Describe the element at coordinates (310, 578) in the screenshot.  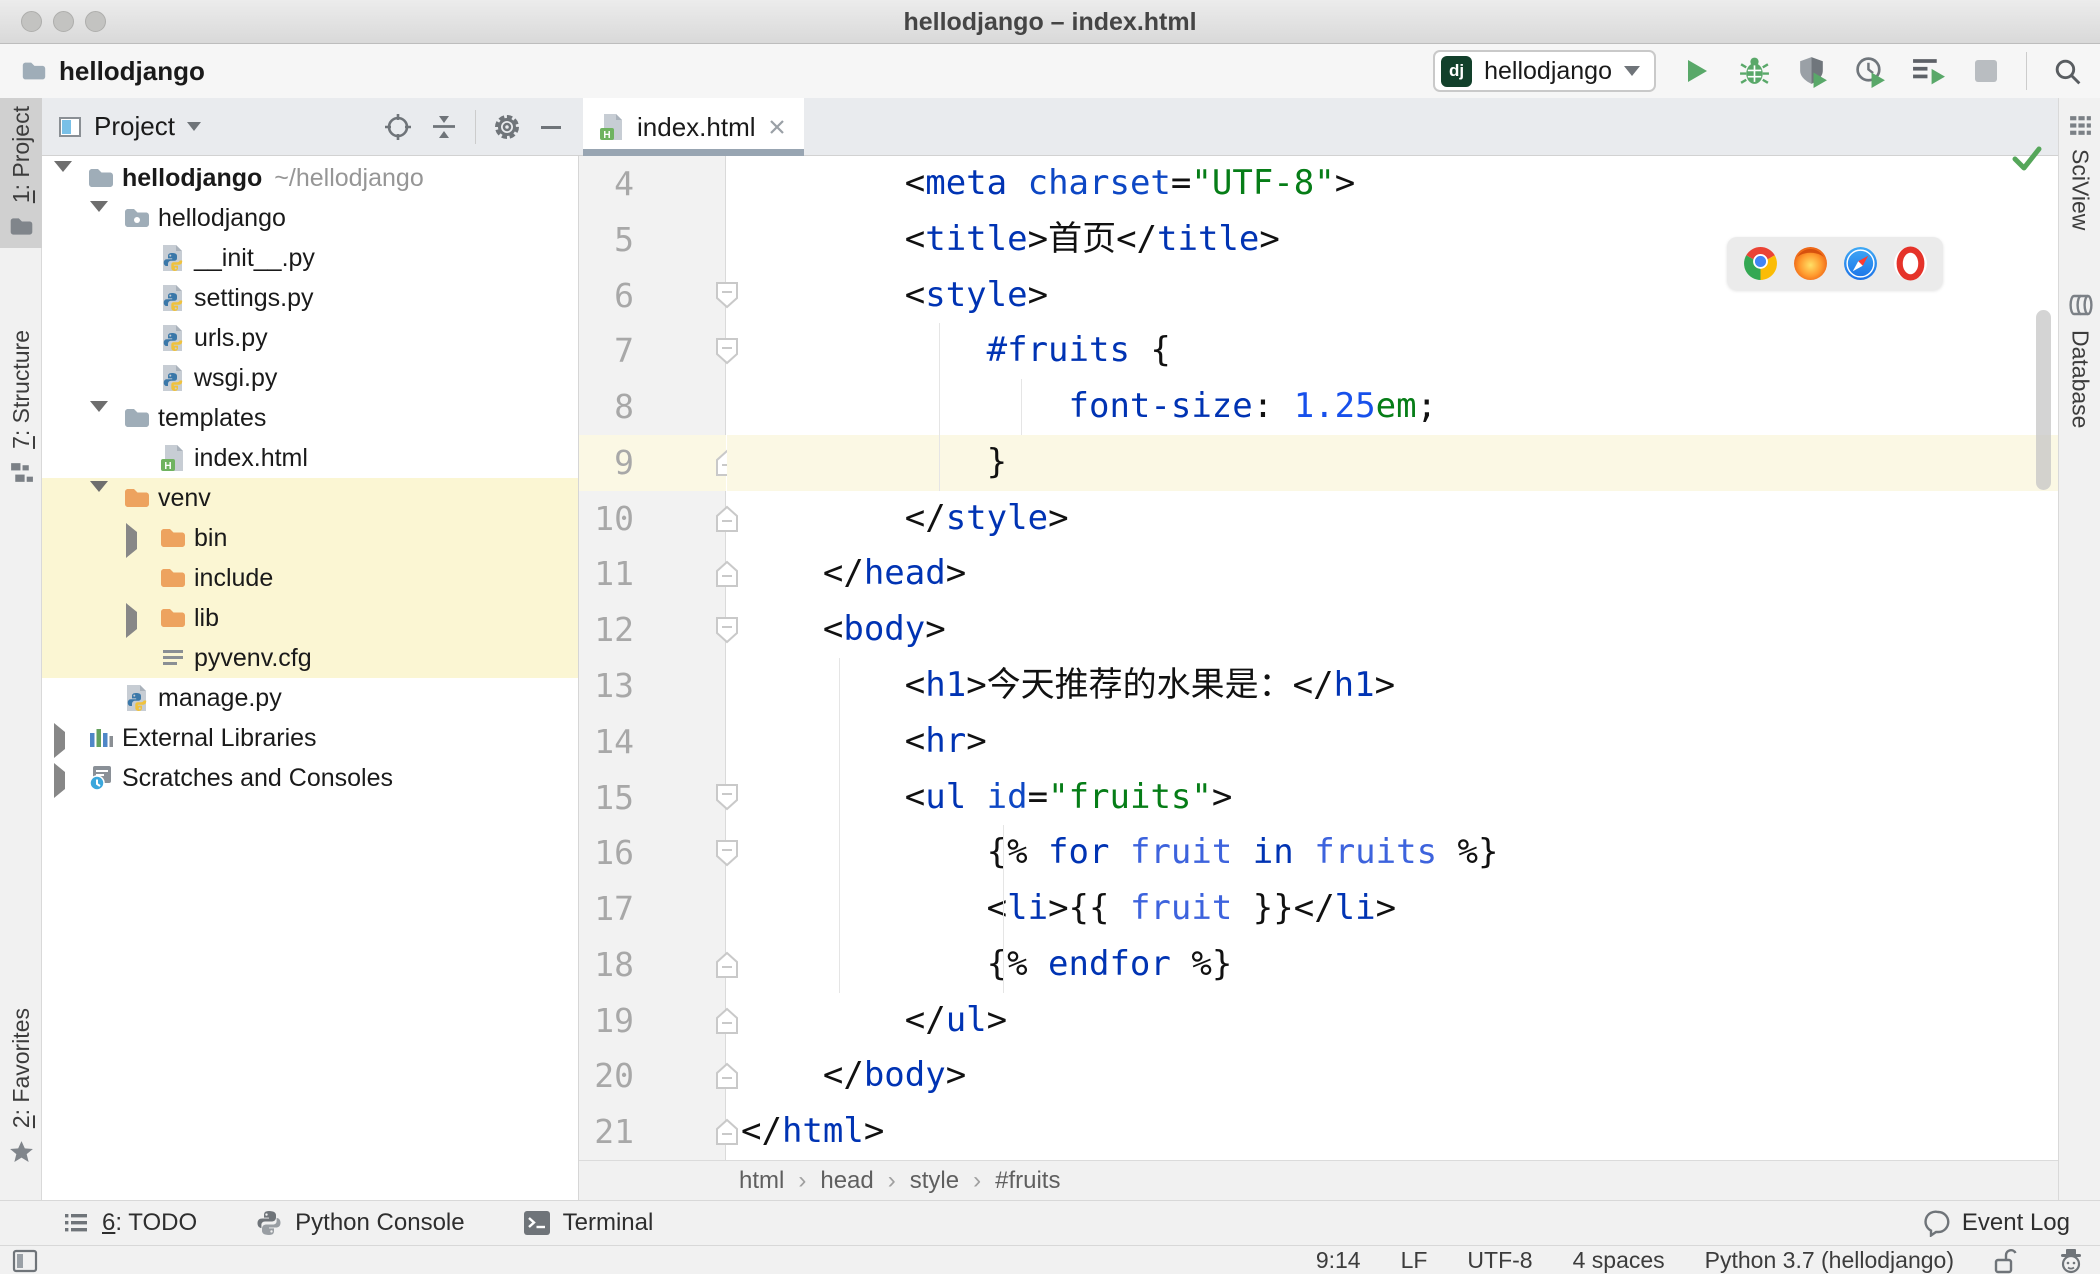
I see `tree-item-include: include` at that location.